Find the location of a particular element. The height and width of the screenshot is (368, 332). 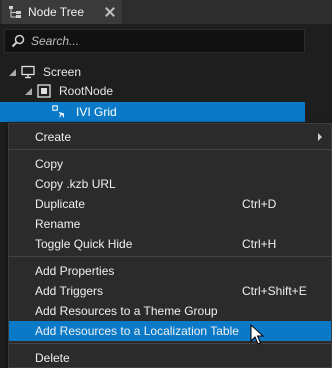

tree-item-ivi-grid: IVI Grid is located at coordinates (84, 112).